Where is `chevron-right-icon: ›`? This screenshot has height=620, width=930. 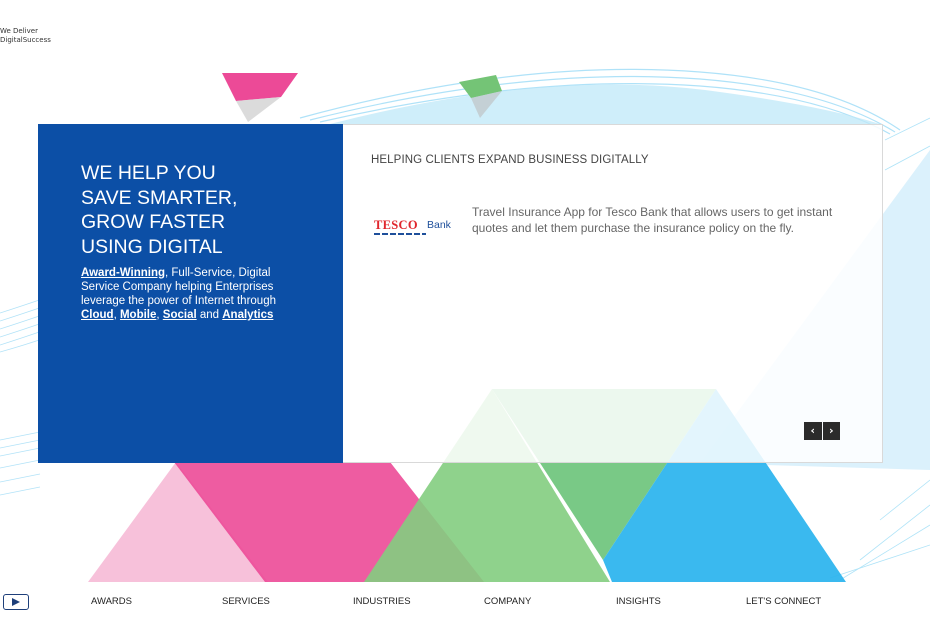 chevron-right-icon: › is located at coordinates (831, 431).